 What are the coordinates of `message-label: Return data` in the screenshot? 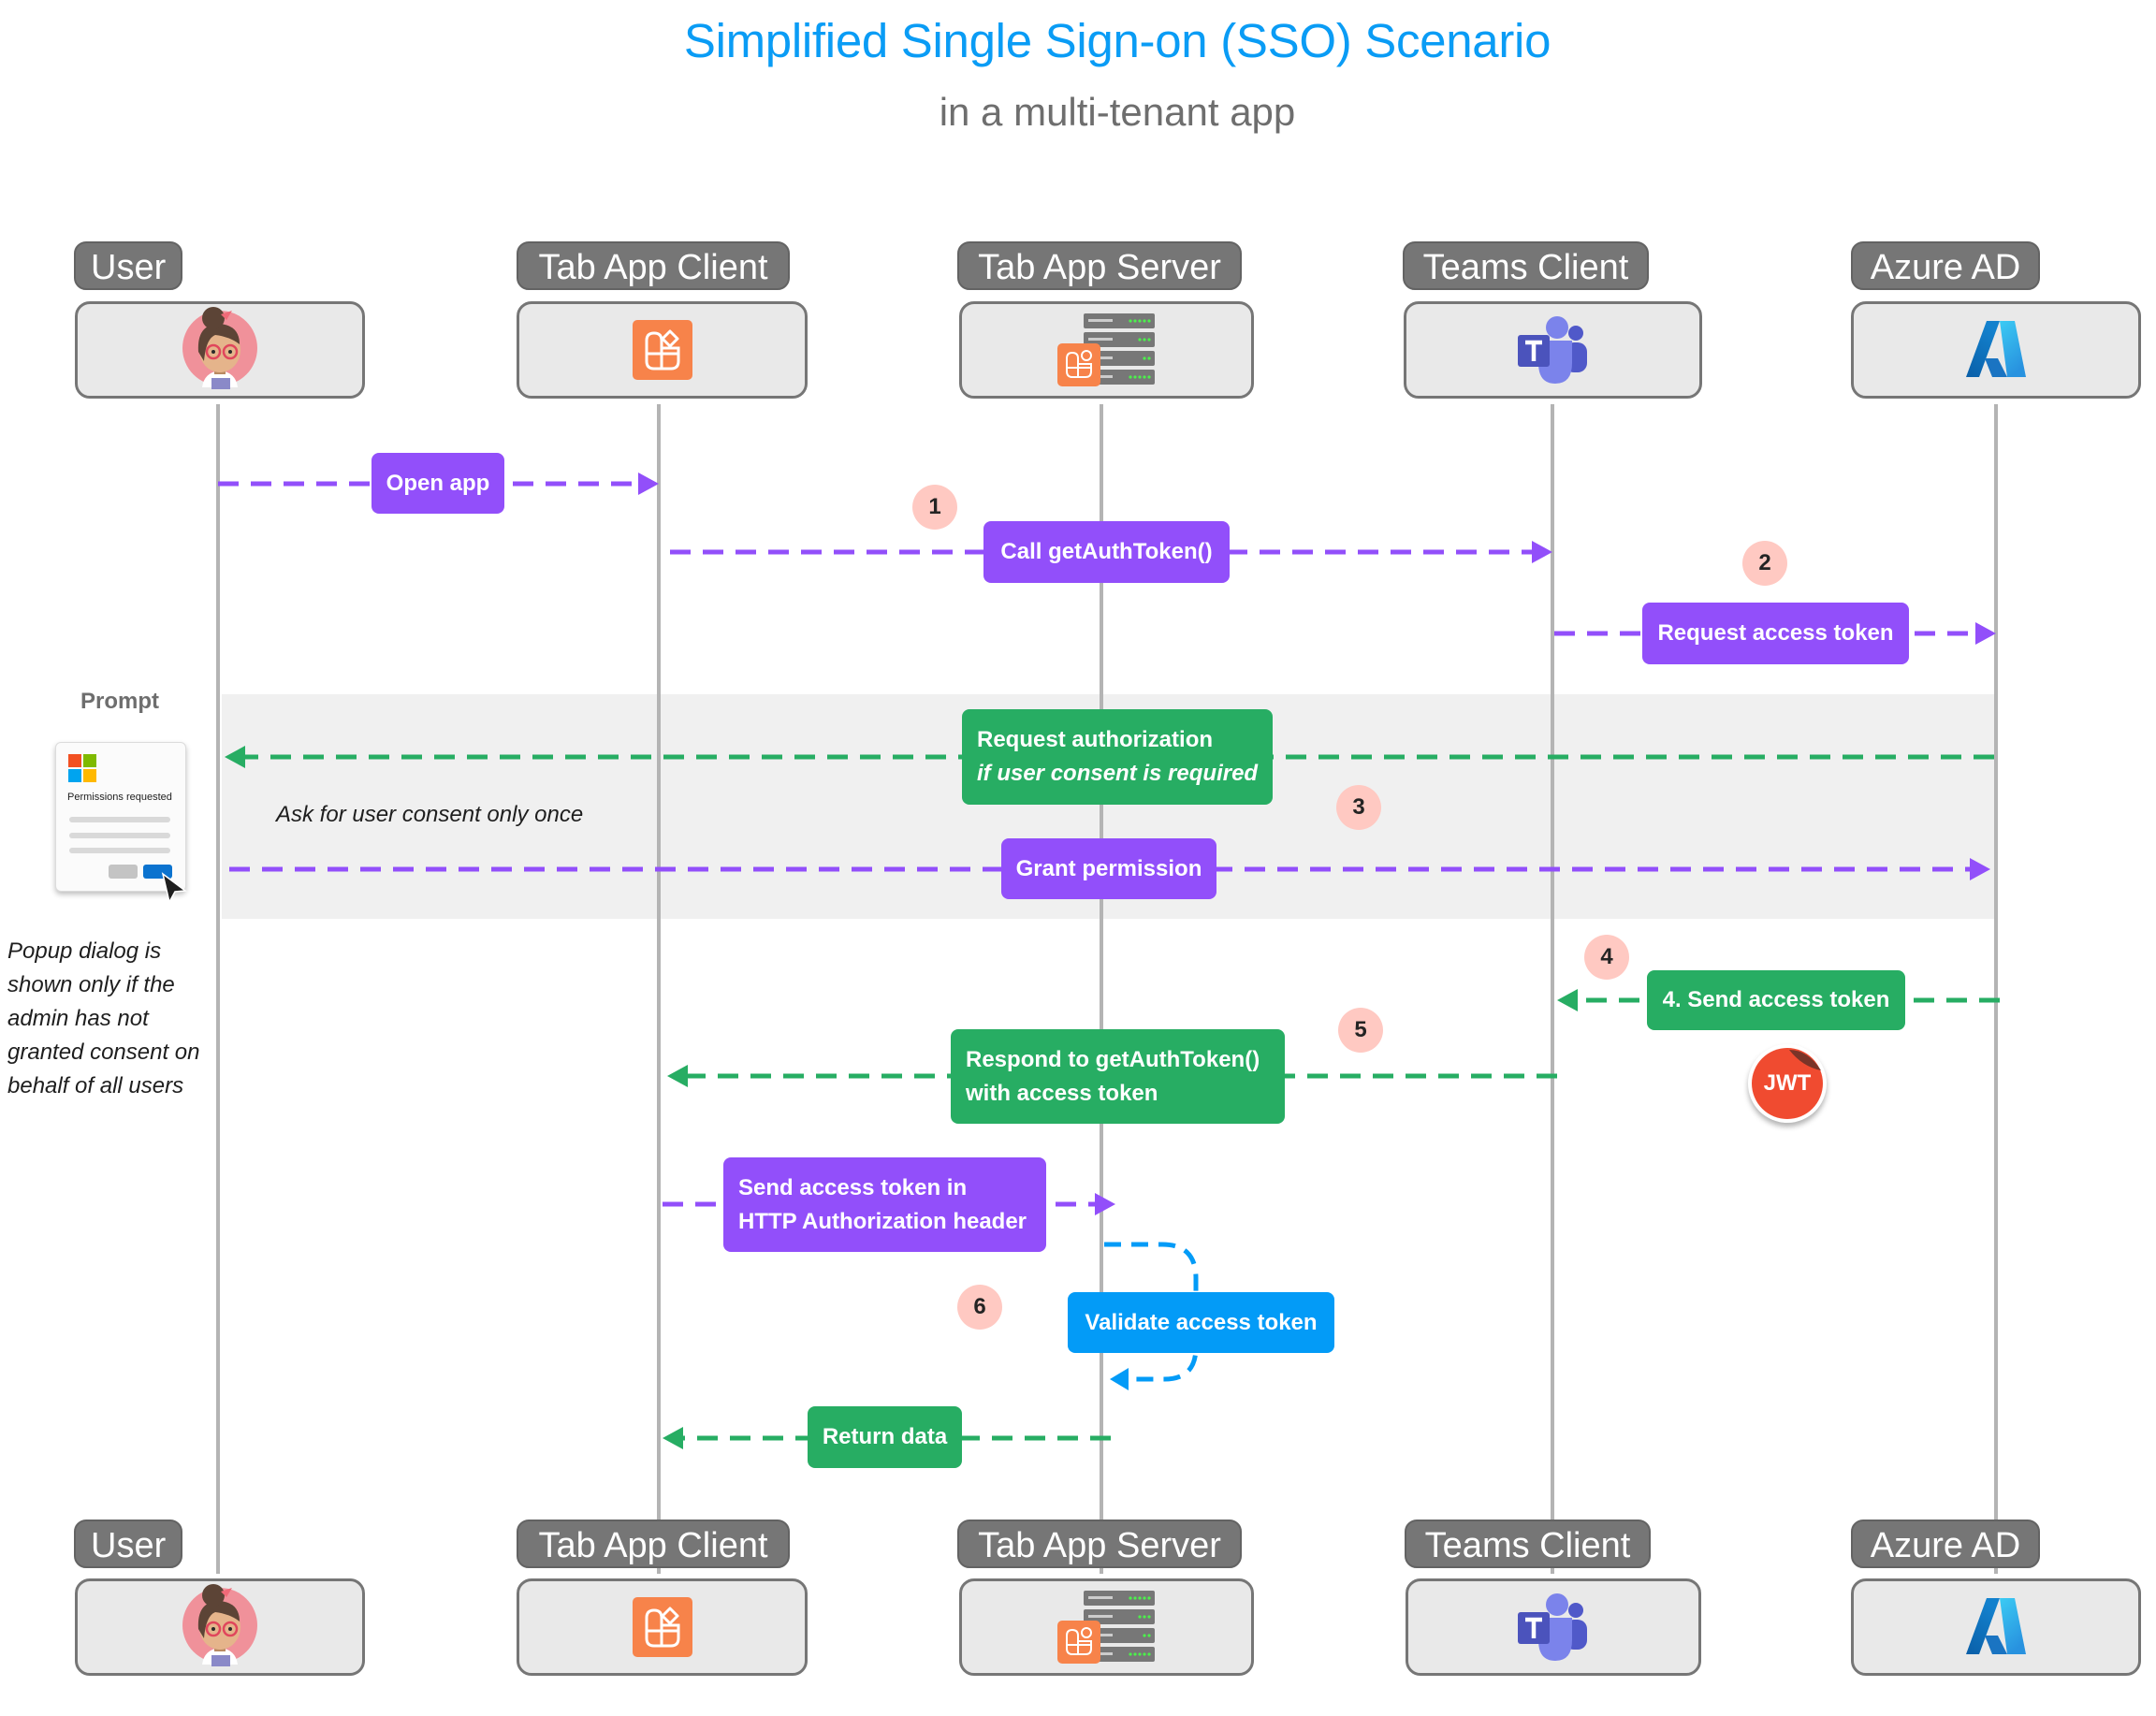 It's located at (885, 1436).